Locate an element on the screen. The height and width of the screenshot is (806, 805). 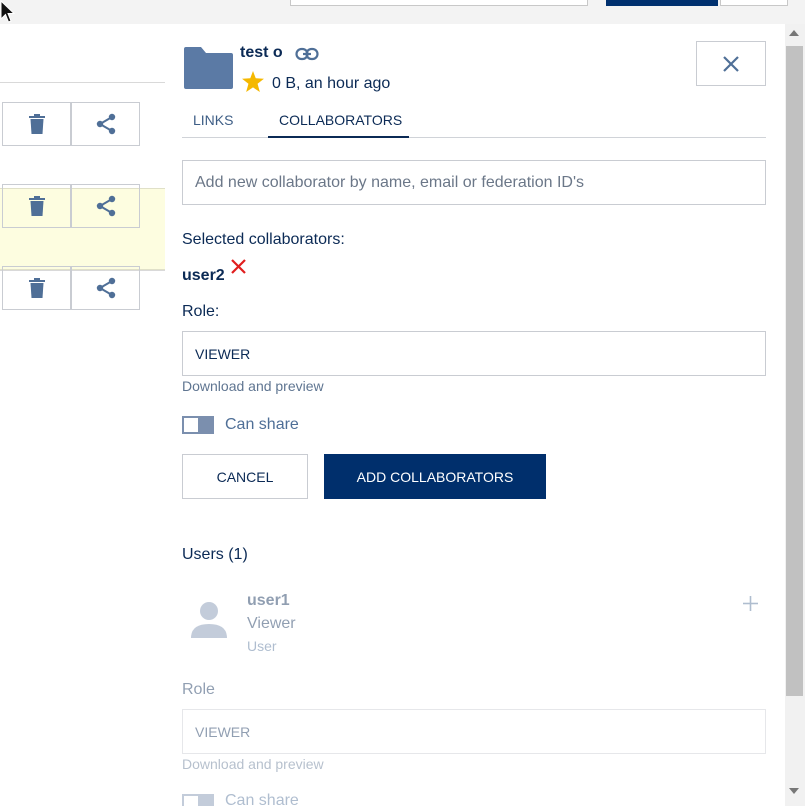
list-divider is located at coordinates (82, 82).